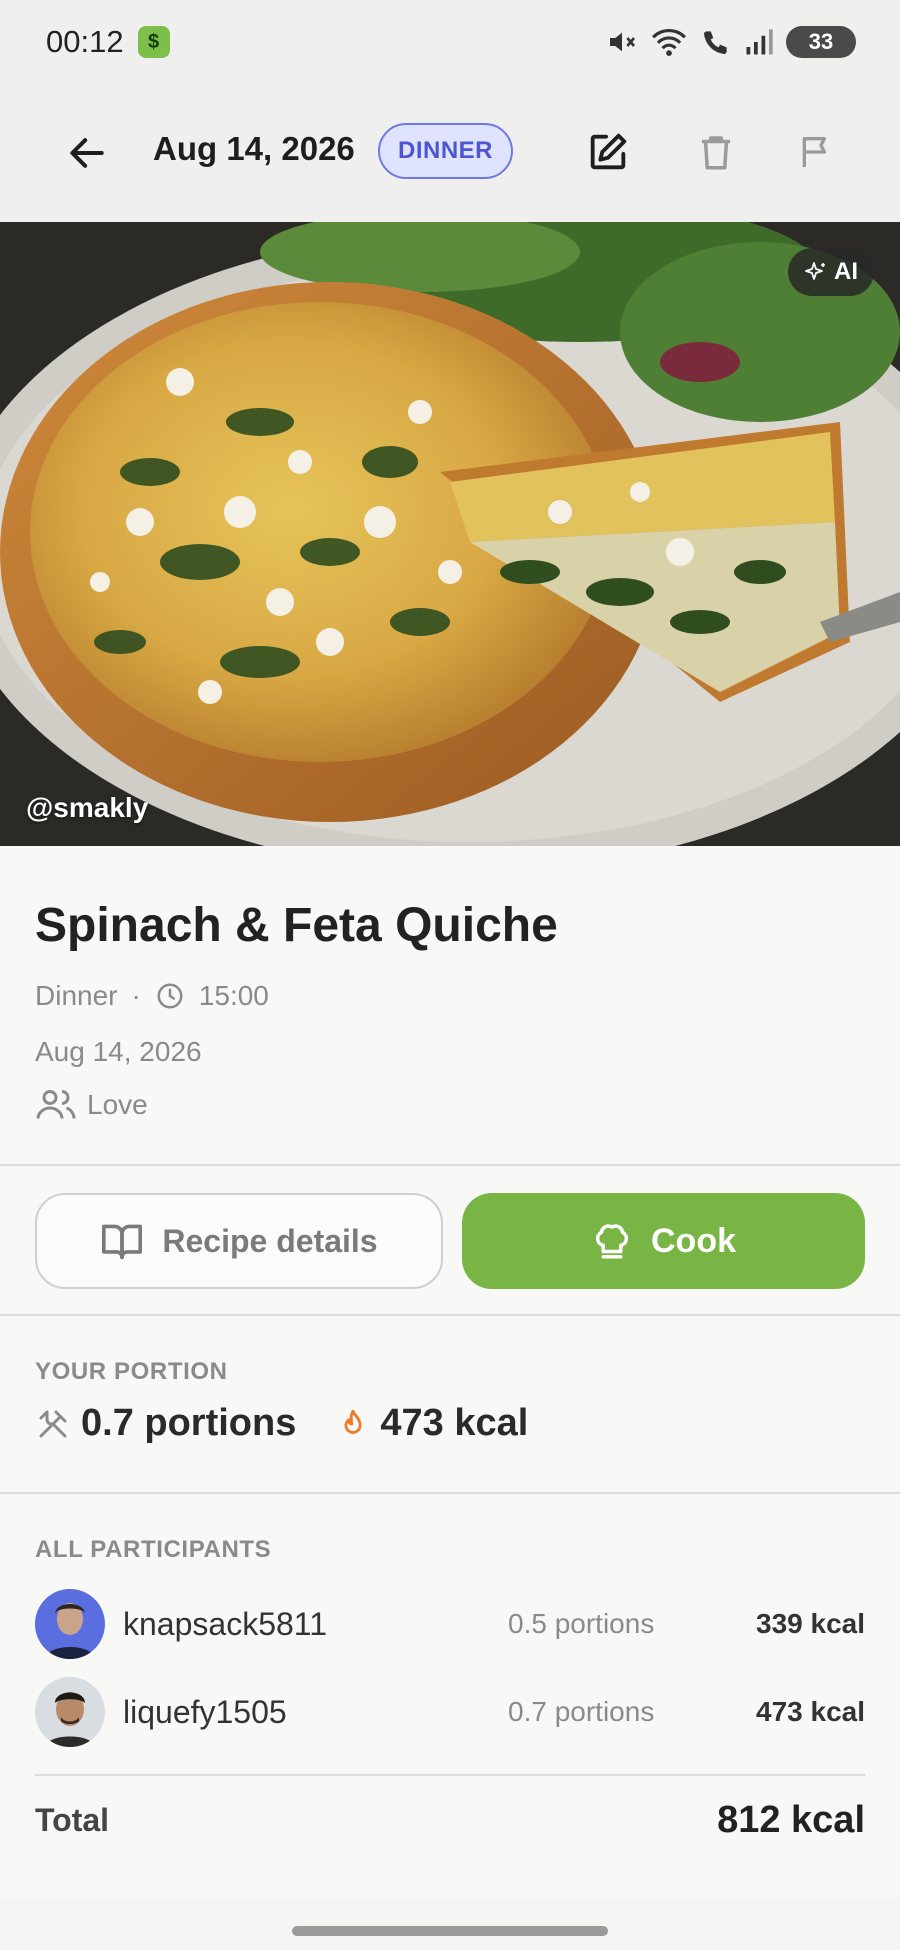  I want to click on back-button, so click(87, 153).